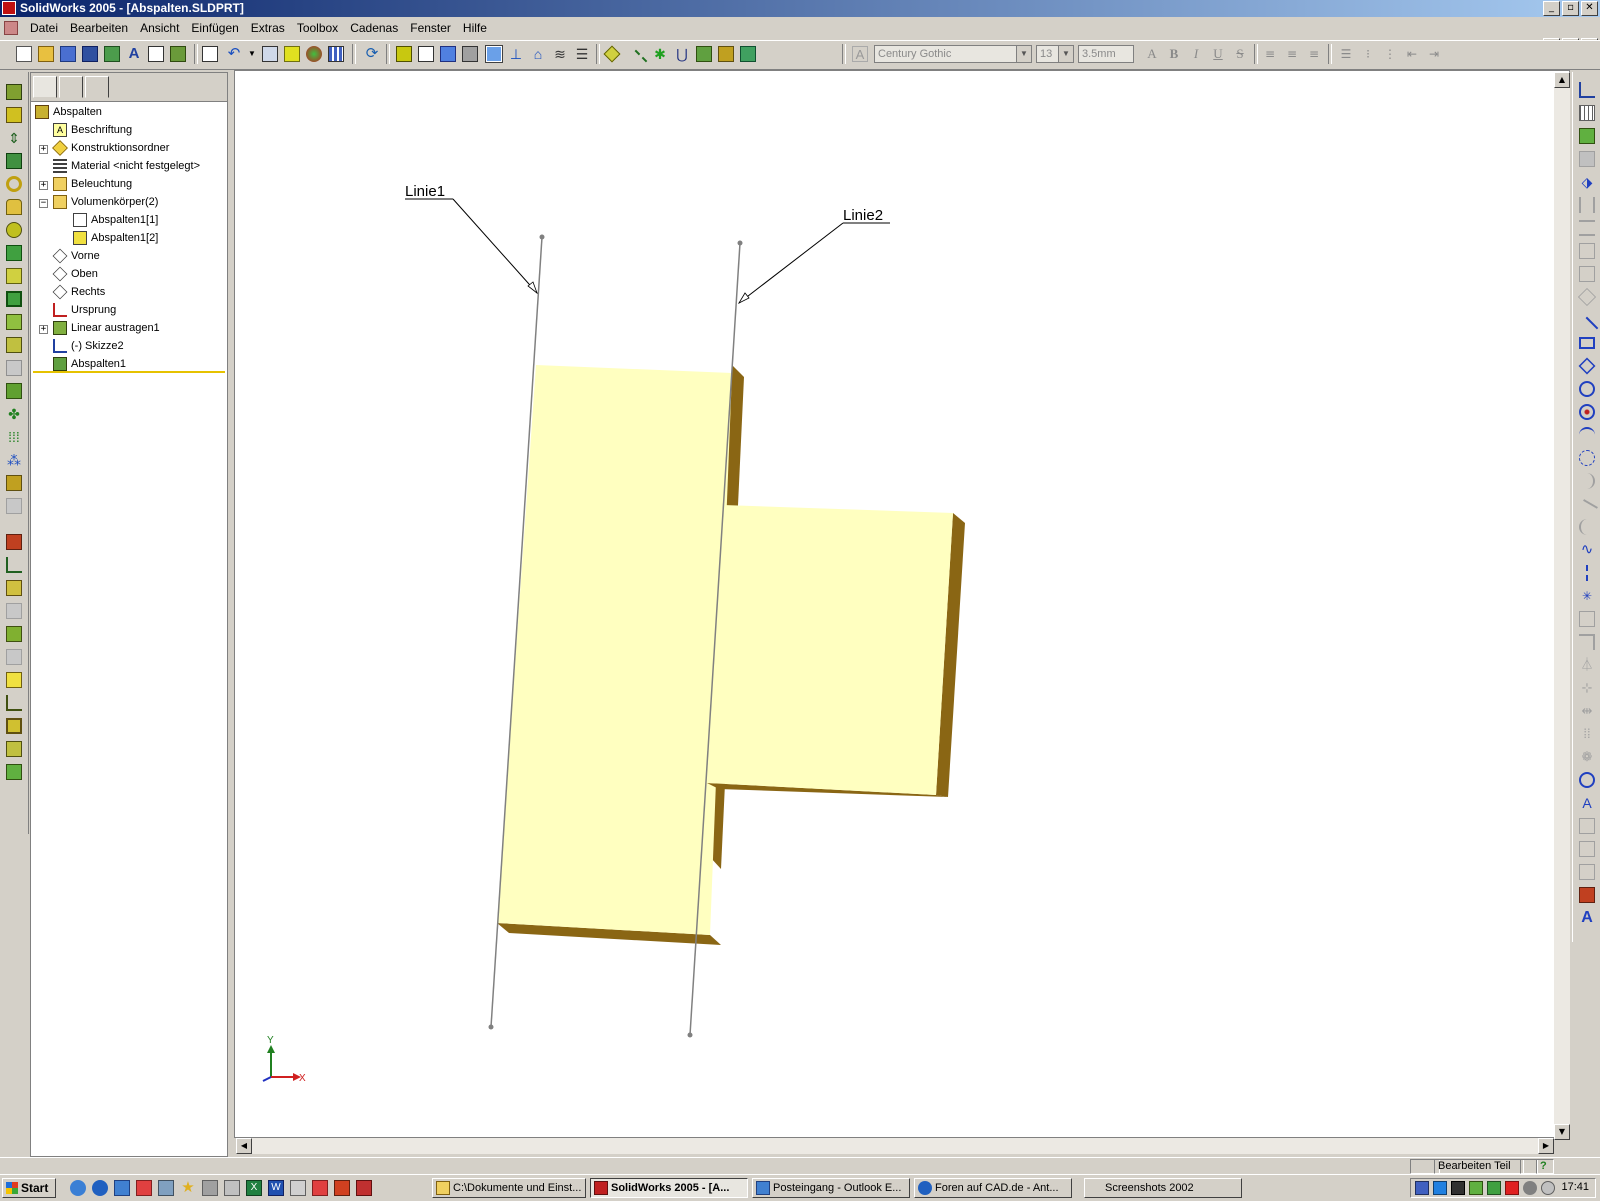 The width and height of the screenshot is (1600, 1201). I want to click on tree-item-skizze2: (-) Skizze2, so click(88, 346).